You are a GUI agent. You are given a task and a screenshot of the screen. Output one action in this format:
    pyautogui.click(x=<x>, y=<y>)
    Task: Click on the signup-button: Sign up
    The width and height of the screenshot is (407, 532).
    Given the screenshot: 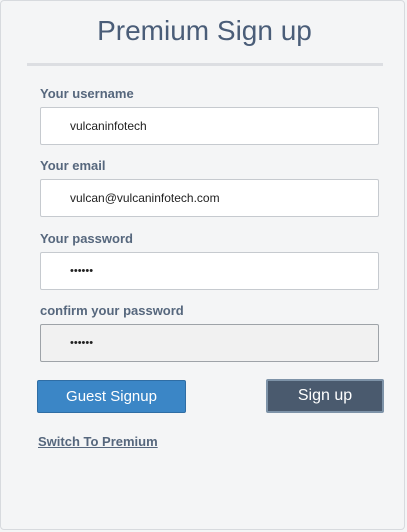 What is the action you would take?
    pyautogui.click(x=325, y=396)
    